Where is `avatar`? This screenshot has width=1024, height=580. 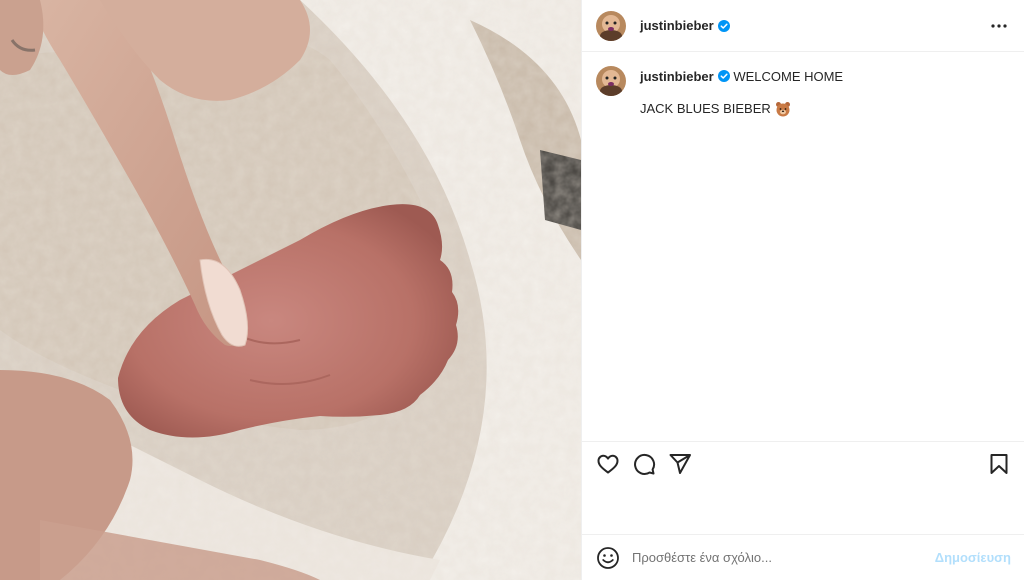 avatar is located at coordinates (611, 25).